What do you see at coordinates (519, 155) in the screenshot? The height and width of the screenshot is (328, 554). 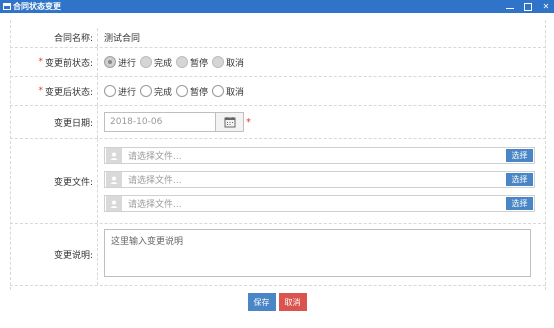 I see `file-select-button-1: 选择` at bounding box center [519, 155].